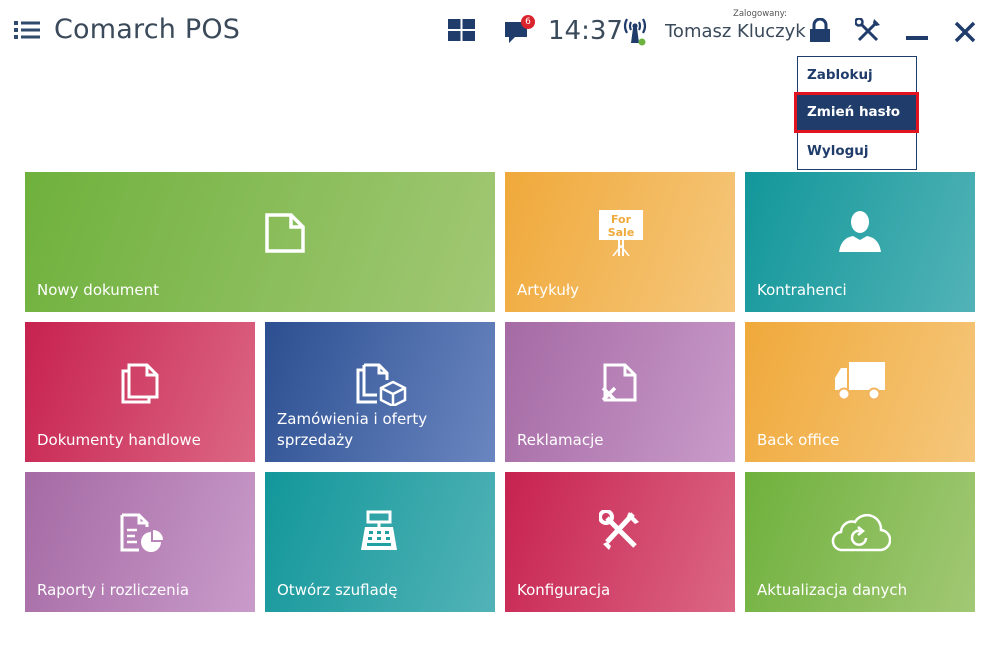 Image resolution: width=985 pixels, height=669 pixels. What do you see at coordinates (119, 440) in the screenshot?
I see `tile-label: Dokumenty handlowe` at bounding box center [119, 440].